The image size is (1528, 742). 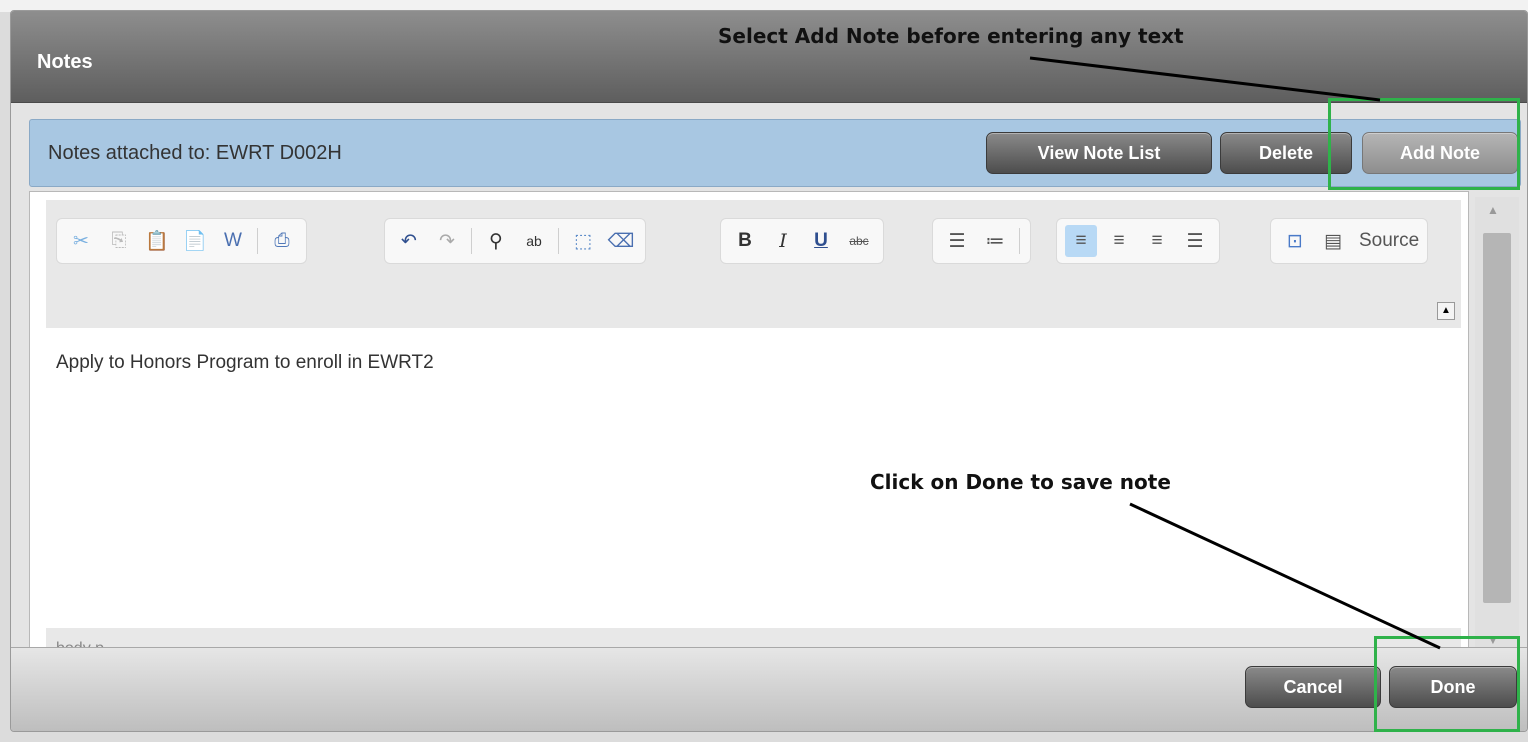 What do you see at coordinates (951, 36) in the screenshot?
I see `annotation-add-note: Select Add Note before entering any text` at bounding box center [951, 36].